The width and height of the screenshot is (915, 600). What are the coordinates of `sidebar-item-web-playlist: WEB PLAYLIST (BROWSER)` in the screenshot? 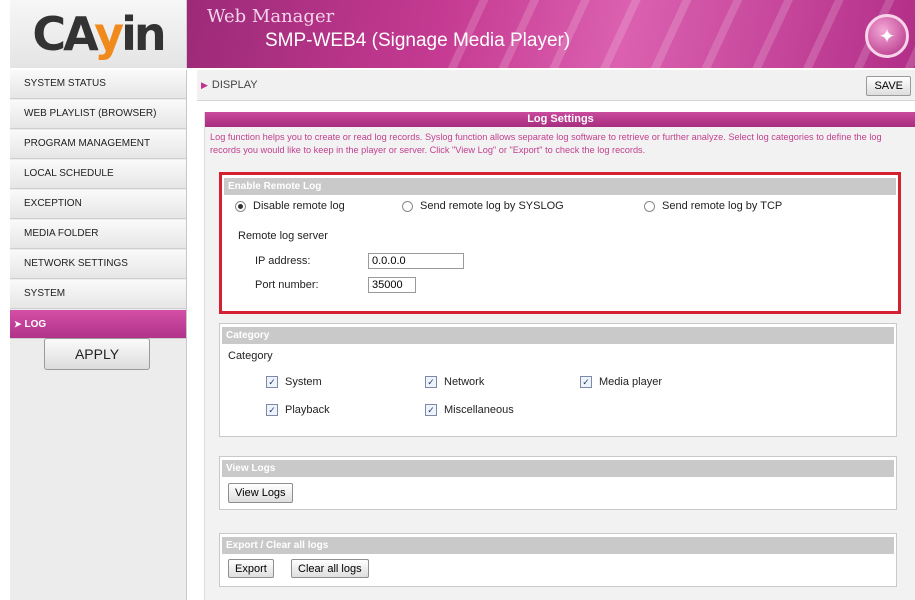 It's located at (98, 114).